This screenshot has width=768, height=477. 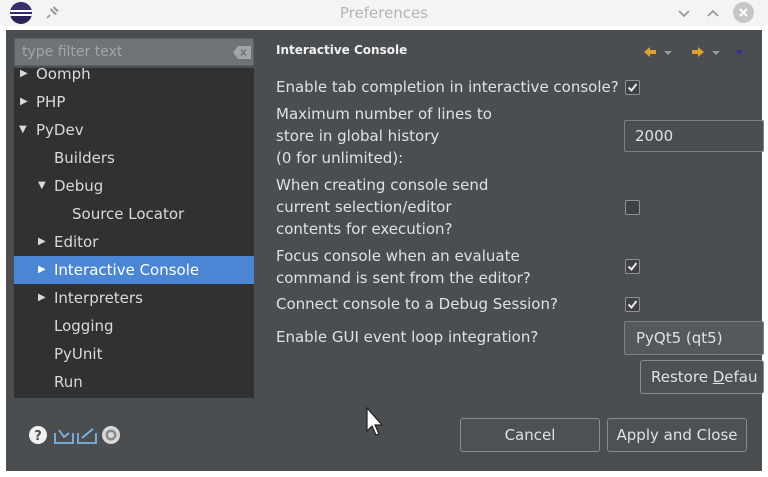 I want to click on close-icon, so click(x=743, y=12).